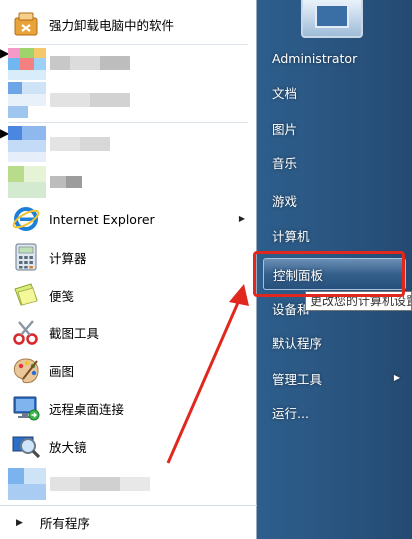 The width and height of the screenshot is (412, 539). What do you see at coordinates (207, 374) in the screenshot?
I see `annotation-arrow-icon` at bounding box center [207, 374].